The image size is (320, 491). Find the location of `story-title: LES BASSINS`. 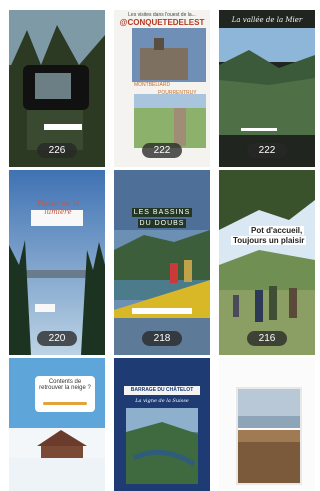

story-title: LES BASSINS is located at coordinates (162, 212).